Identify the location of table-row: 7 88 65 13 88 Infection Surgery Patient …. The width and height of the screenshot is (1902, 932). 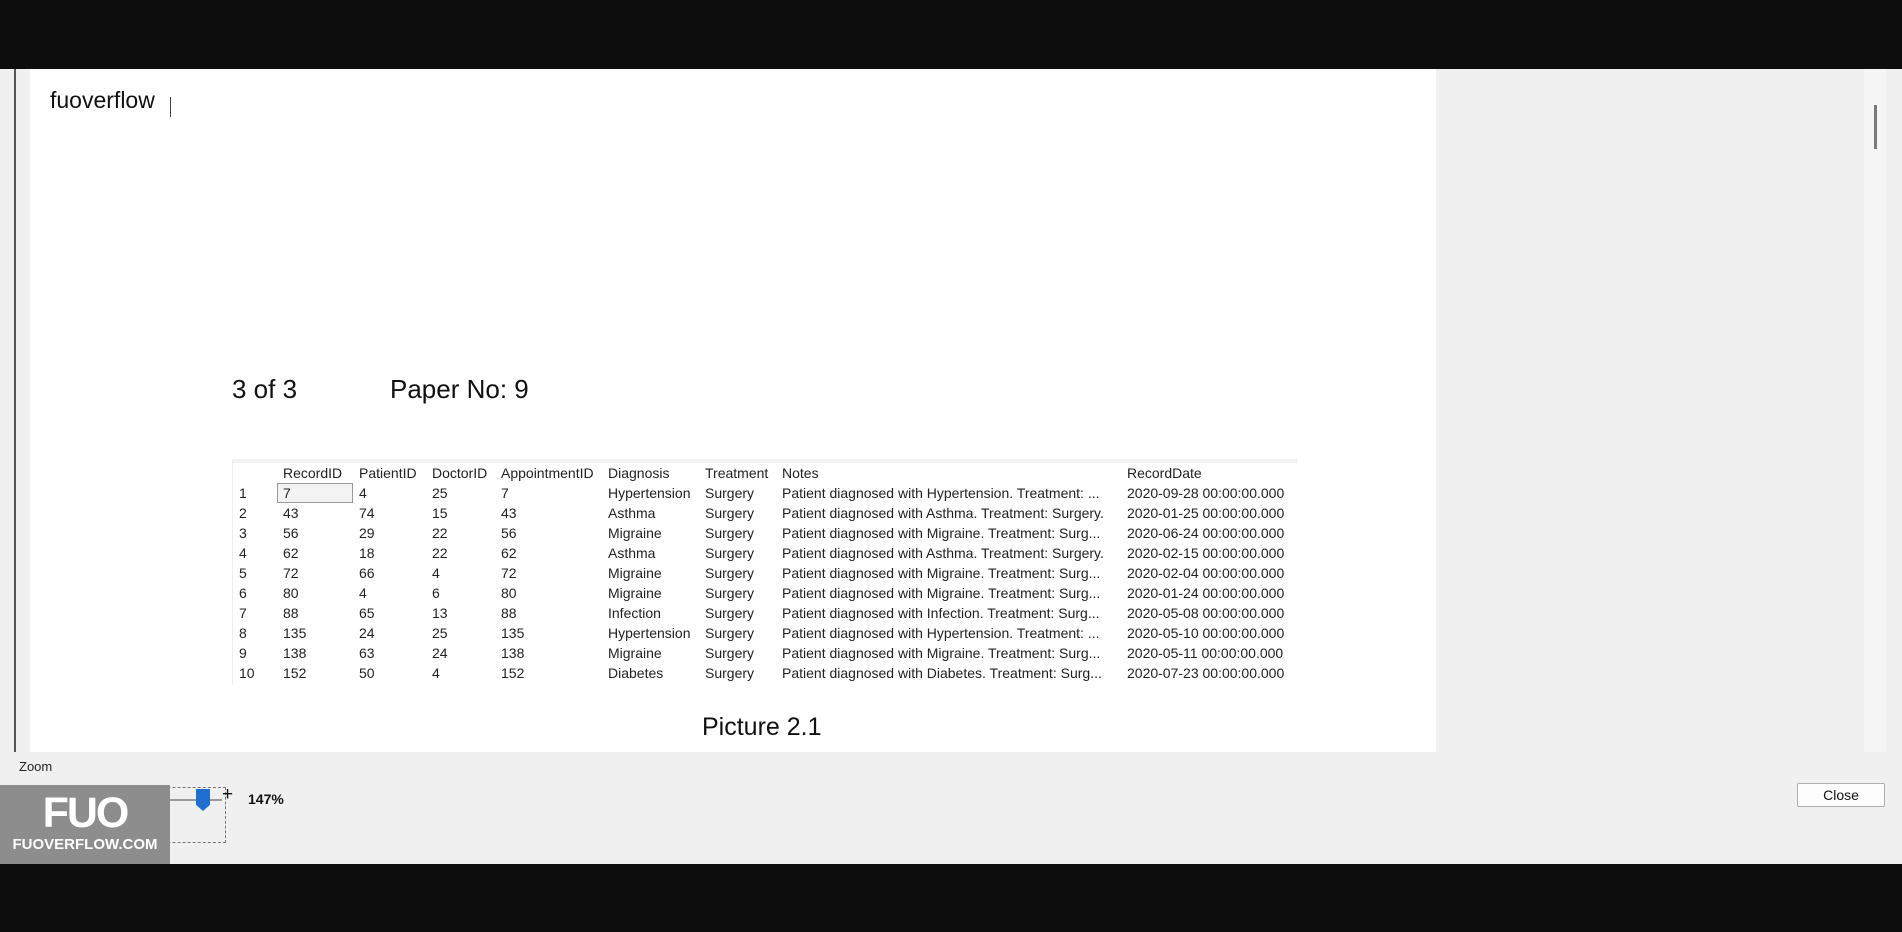
(765, 613).